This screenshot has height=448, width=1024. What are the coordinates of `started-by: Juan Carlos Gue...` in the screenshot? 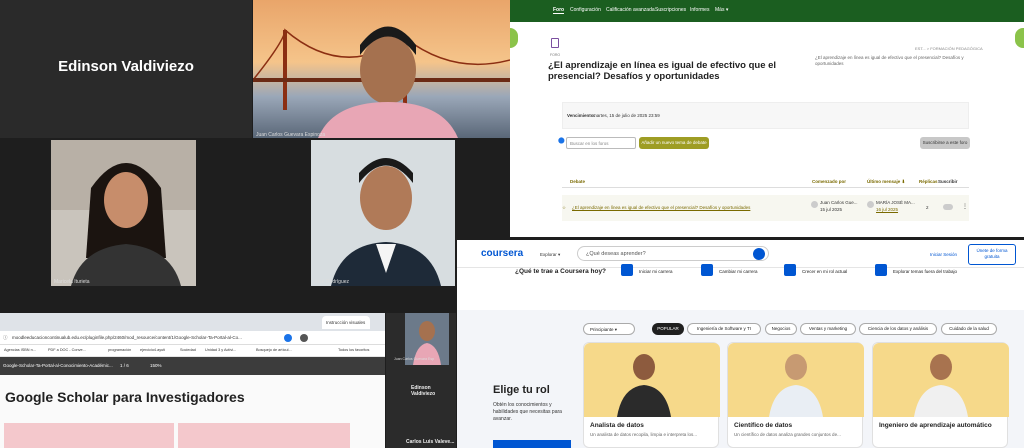 It's located at (839, 202).